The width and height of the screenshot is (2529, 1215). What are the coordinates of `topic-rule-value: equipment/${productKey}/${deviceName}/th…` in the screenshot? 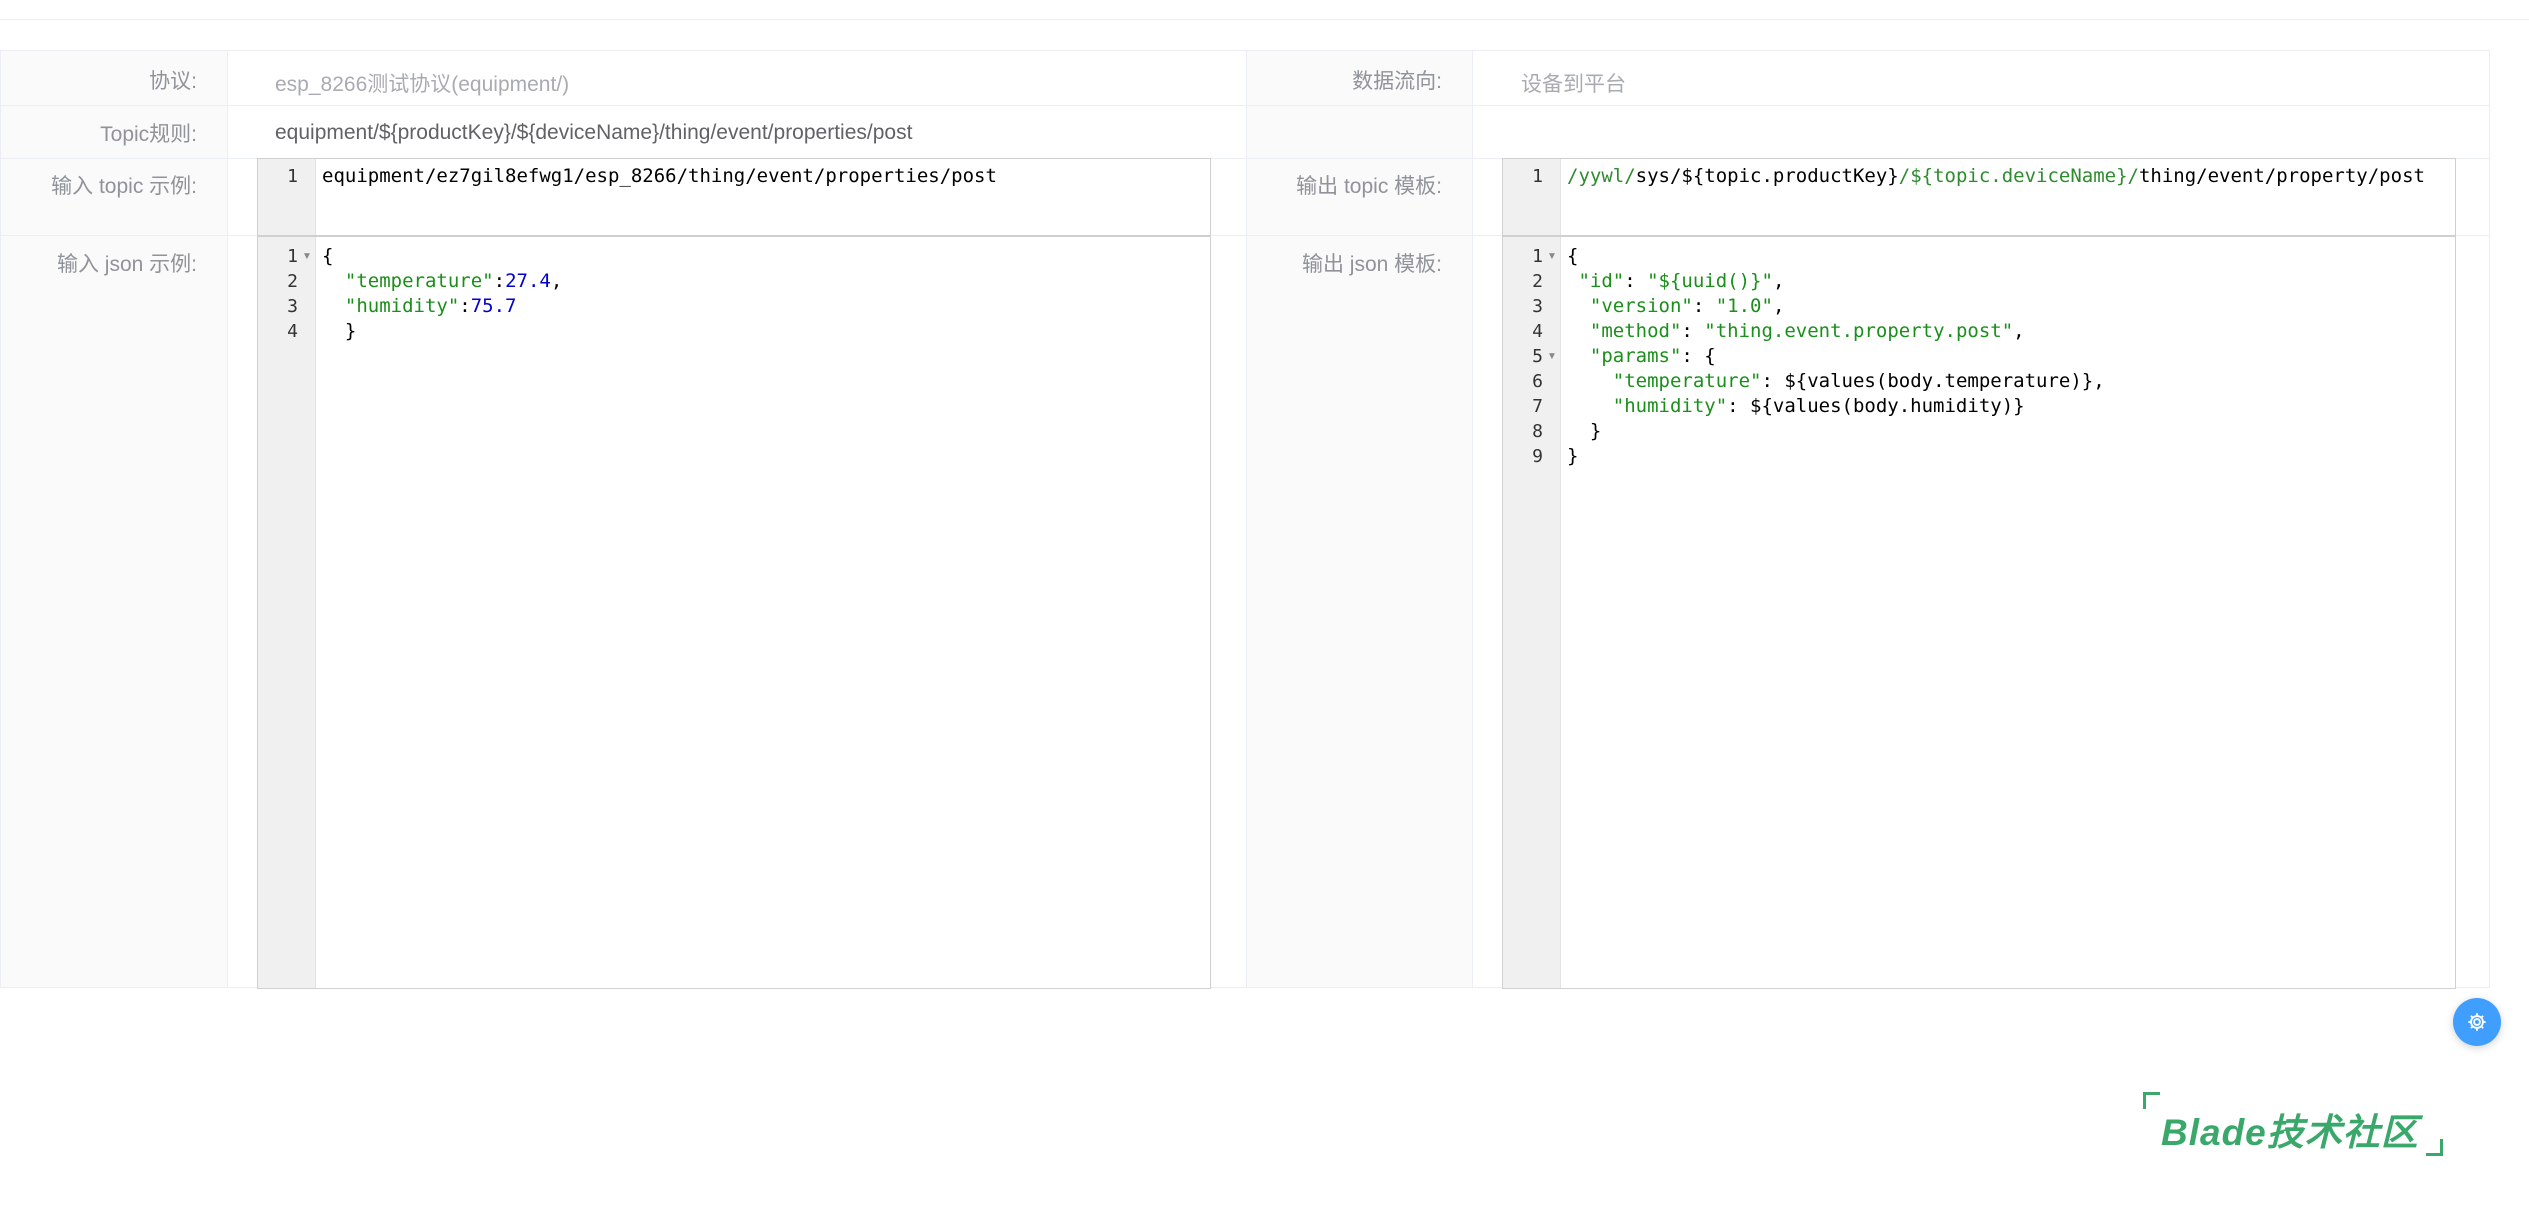 It's located at (594, 132).